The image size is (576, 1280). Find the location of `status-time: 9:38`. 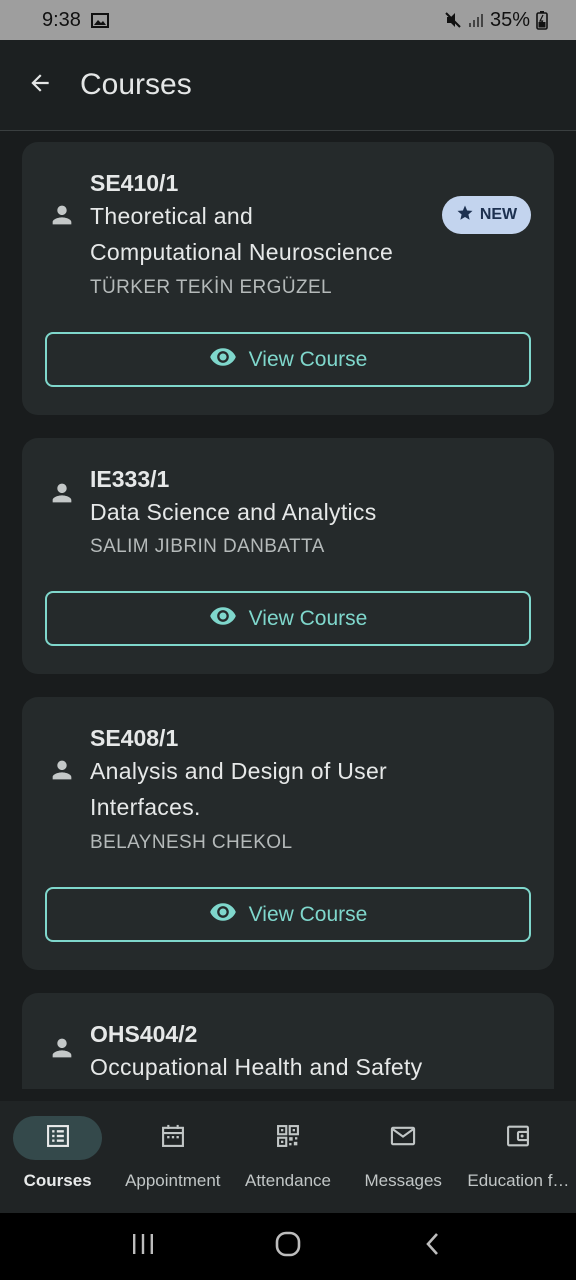

status-time: 9:38 is located at coordinates (61, 19).